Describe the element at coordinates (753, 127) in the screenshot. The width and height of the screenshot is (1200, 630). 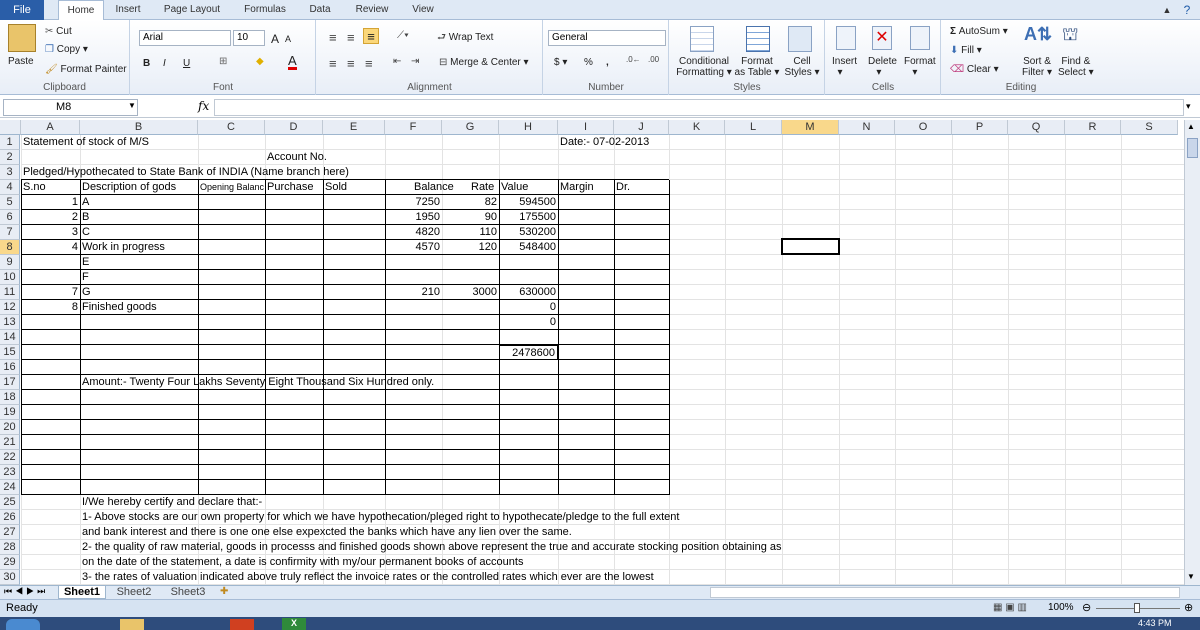
I see `column-header-l: L` at that location.